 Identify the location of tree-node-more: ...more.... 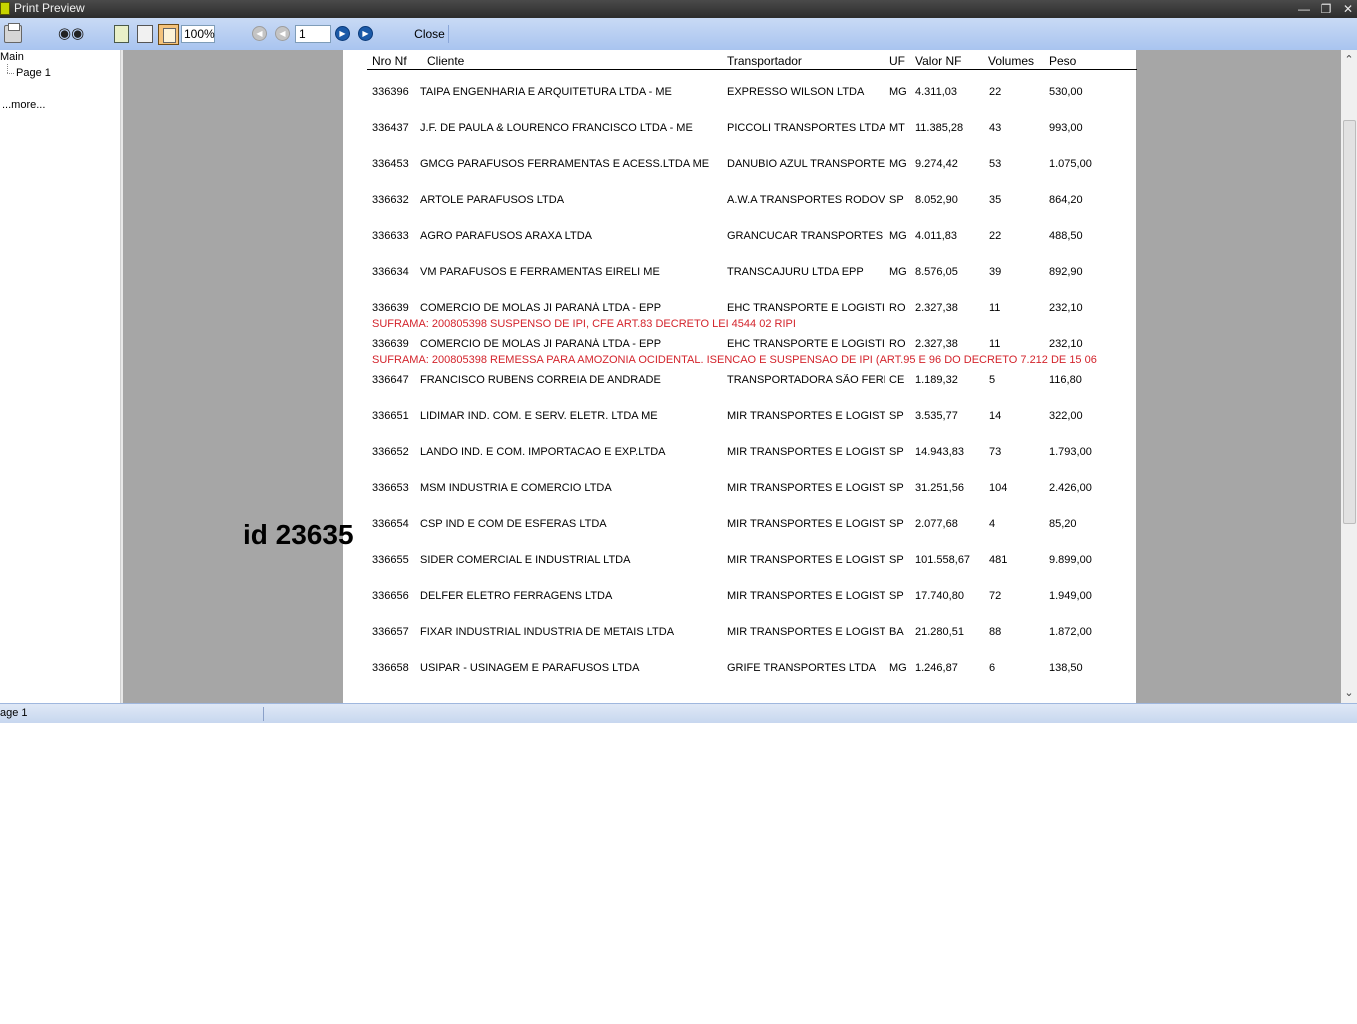
(23, 105).